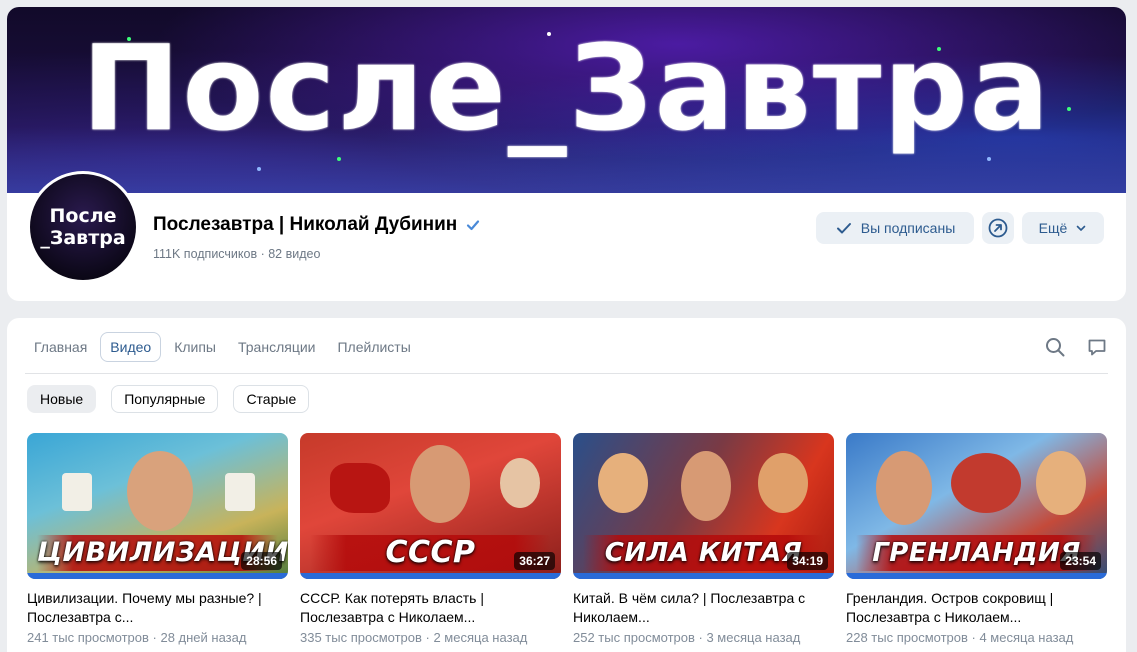  I want to click on video-meta: 252 тыс просмотров · 3 месяца назад, so click(687, 637).